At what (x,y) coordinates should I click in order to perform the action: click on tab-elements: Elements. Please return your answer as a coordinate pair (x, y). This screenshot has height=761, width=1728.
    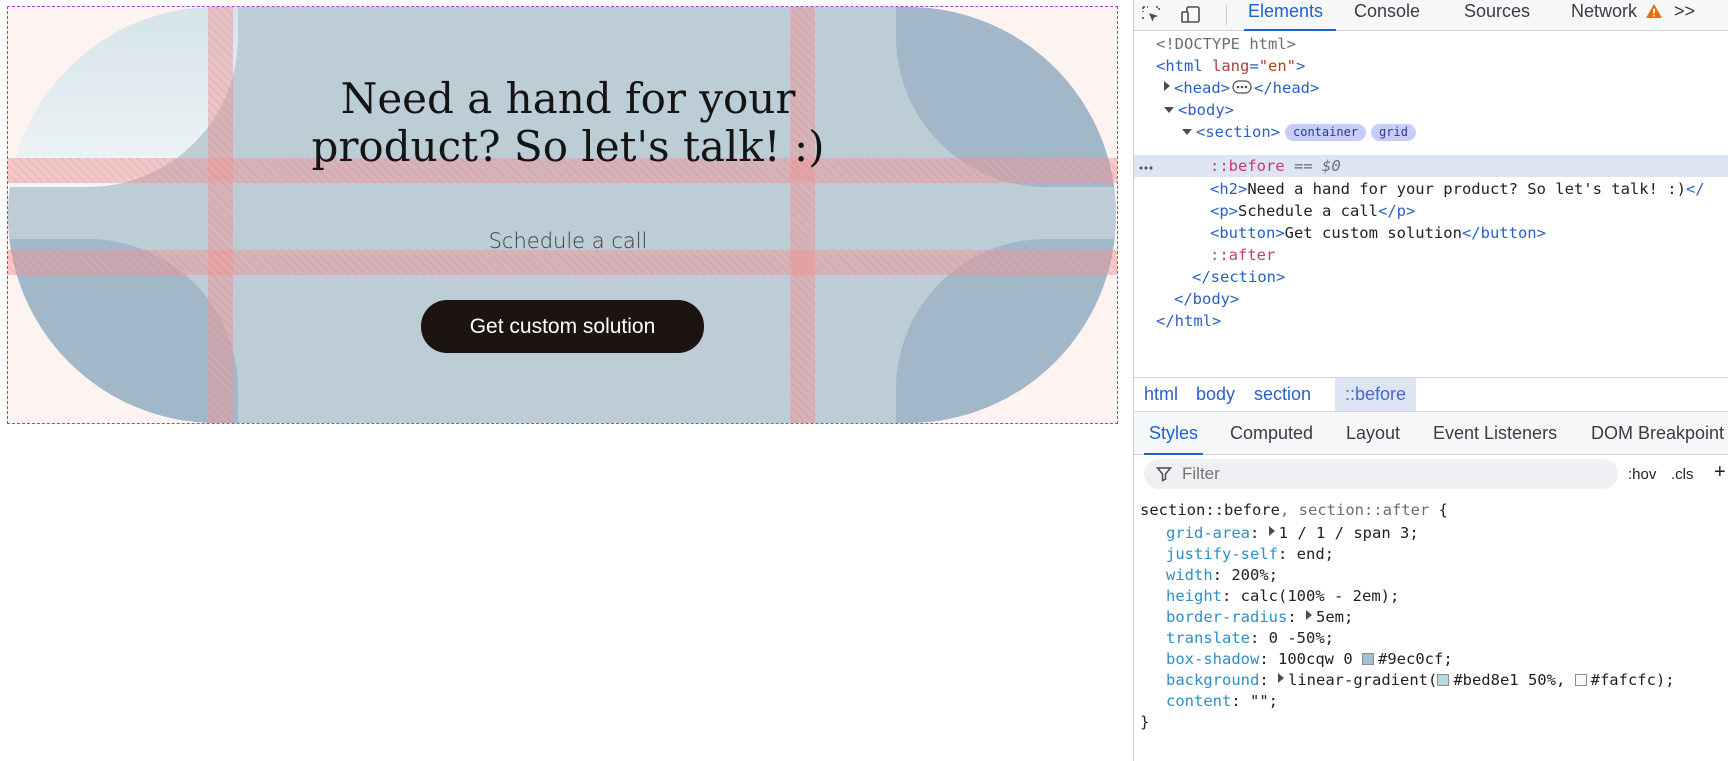
    Looking at the image, I should click on (1290, 15).